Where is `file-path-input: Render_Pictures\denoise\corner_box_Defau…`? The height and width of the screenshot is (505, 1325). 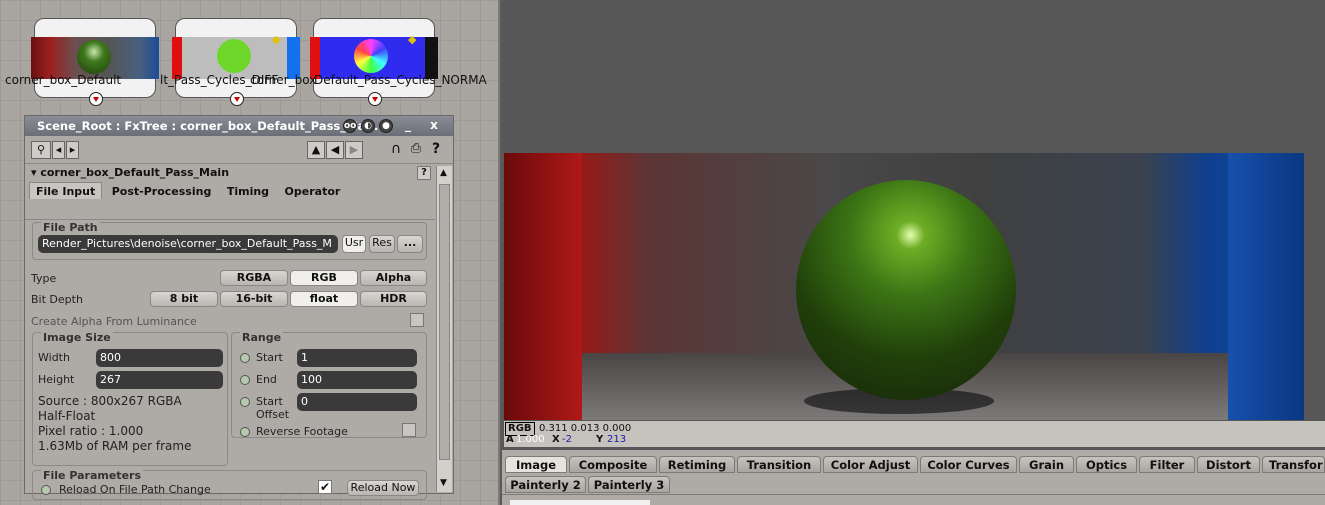
file-path-input: Render_Pictures\denoise\corner_box_Defau… is located at coordinates (188, 244).